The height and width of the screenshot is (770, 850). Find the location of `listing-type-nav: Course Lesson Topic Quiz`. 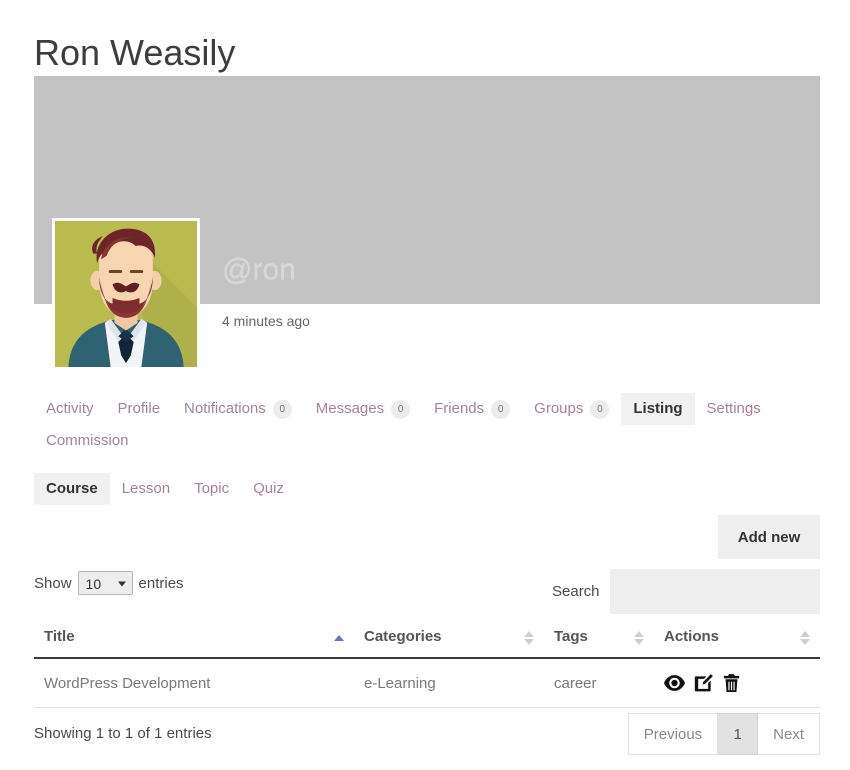

listing-type-nav: Course Lesson Topic Quiz is located at coordinates (165, 489).